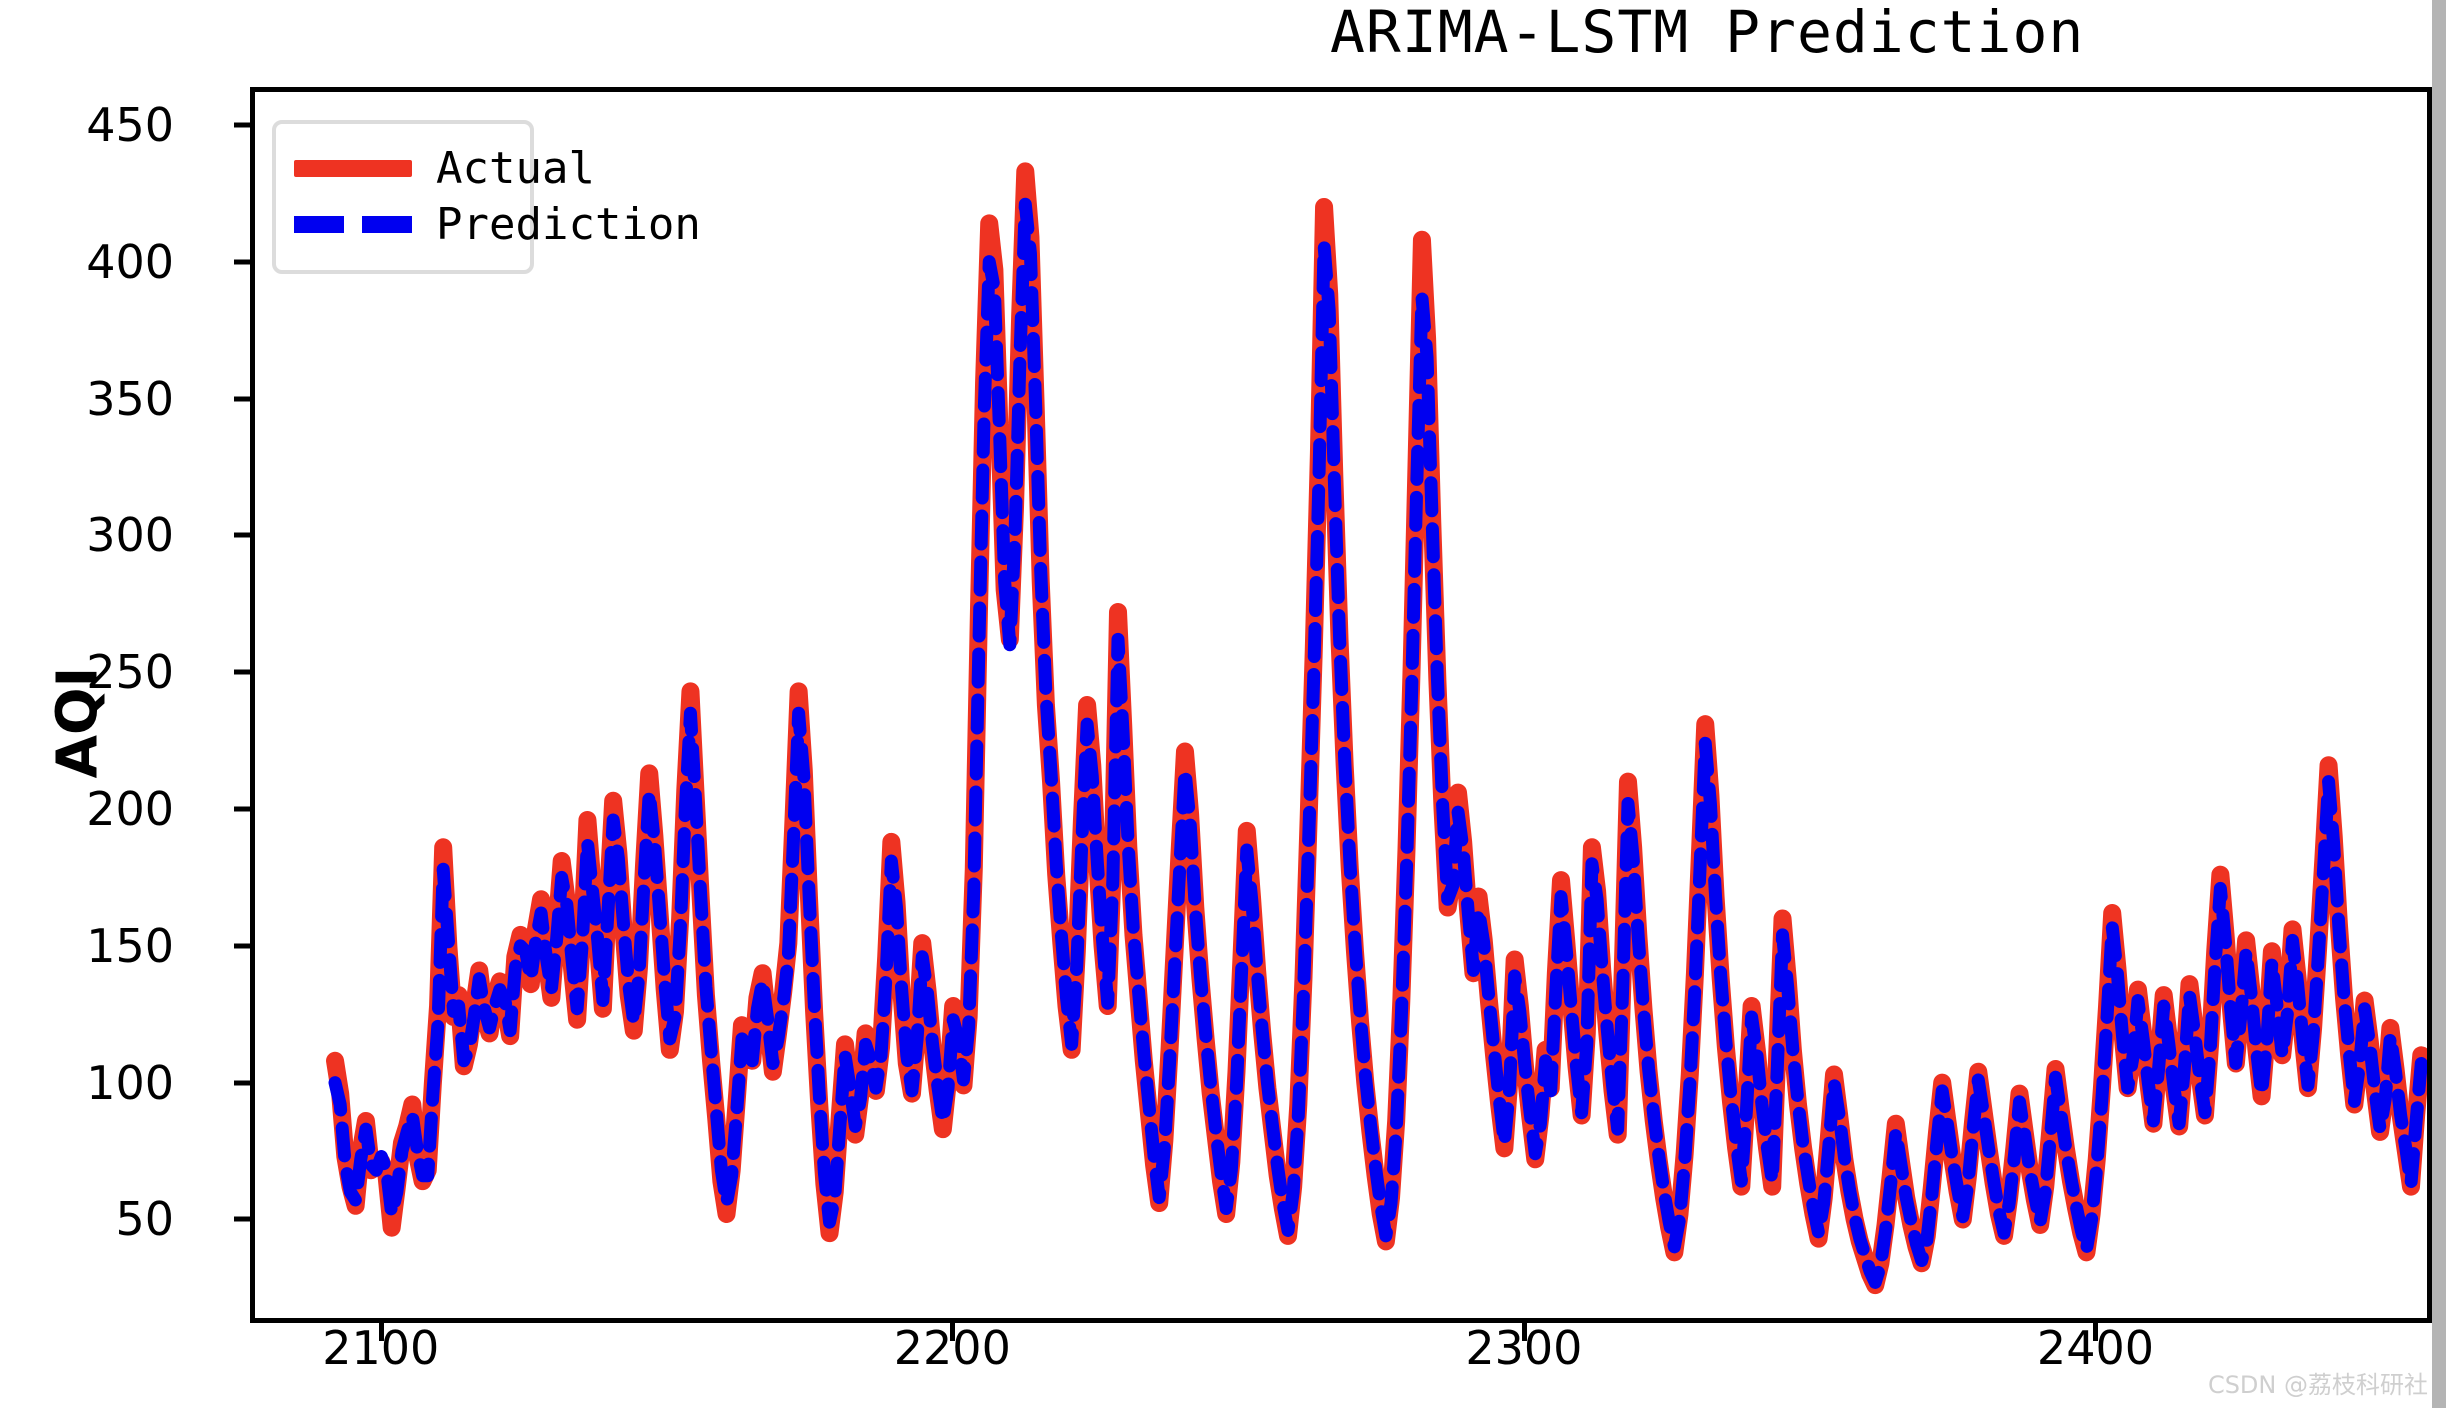 The image size is (2446, 1408). What do you see at coordinates (130, 261) in the screenshot?
I see `y-tick-label: 400` at bounding box center [130, 261].